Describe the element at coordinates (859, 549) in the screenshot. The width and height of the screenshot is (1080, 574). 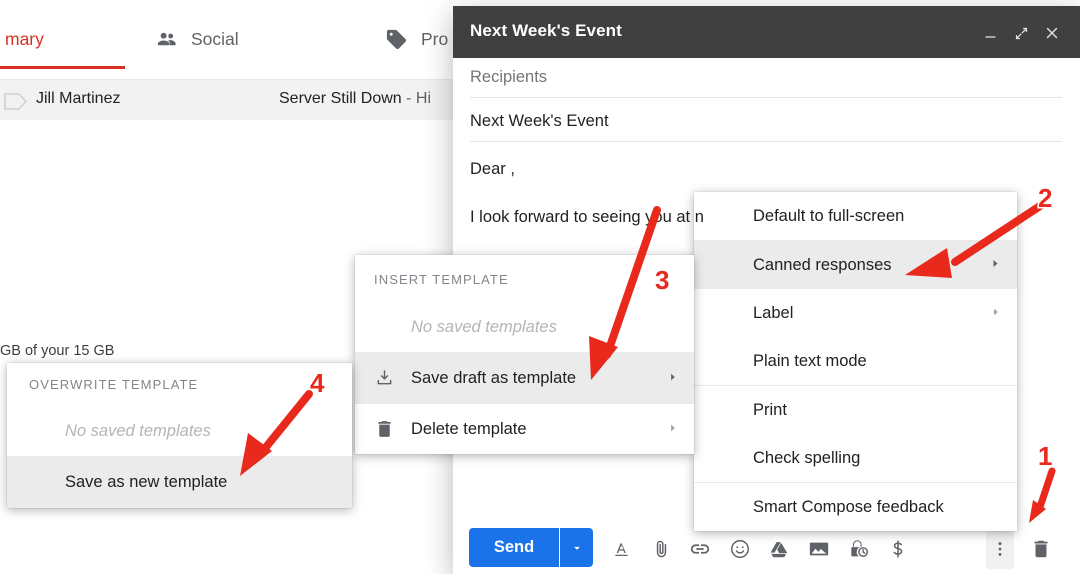
I see `confidential-mode-icon` at that location.